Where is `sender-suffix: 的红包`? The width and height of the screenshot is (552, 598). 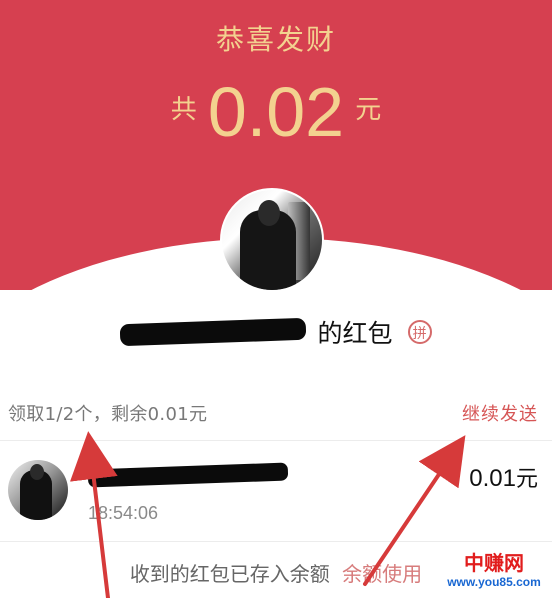 sender-suffix: 的红包 is located at coordinates (355, 333).